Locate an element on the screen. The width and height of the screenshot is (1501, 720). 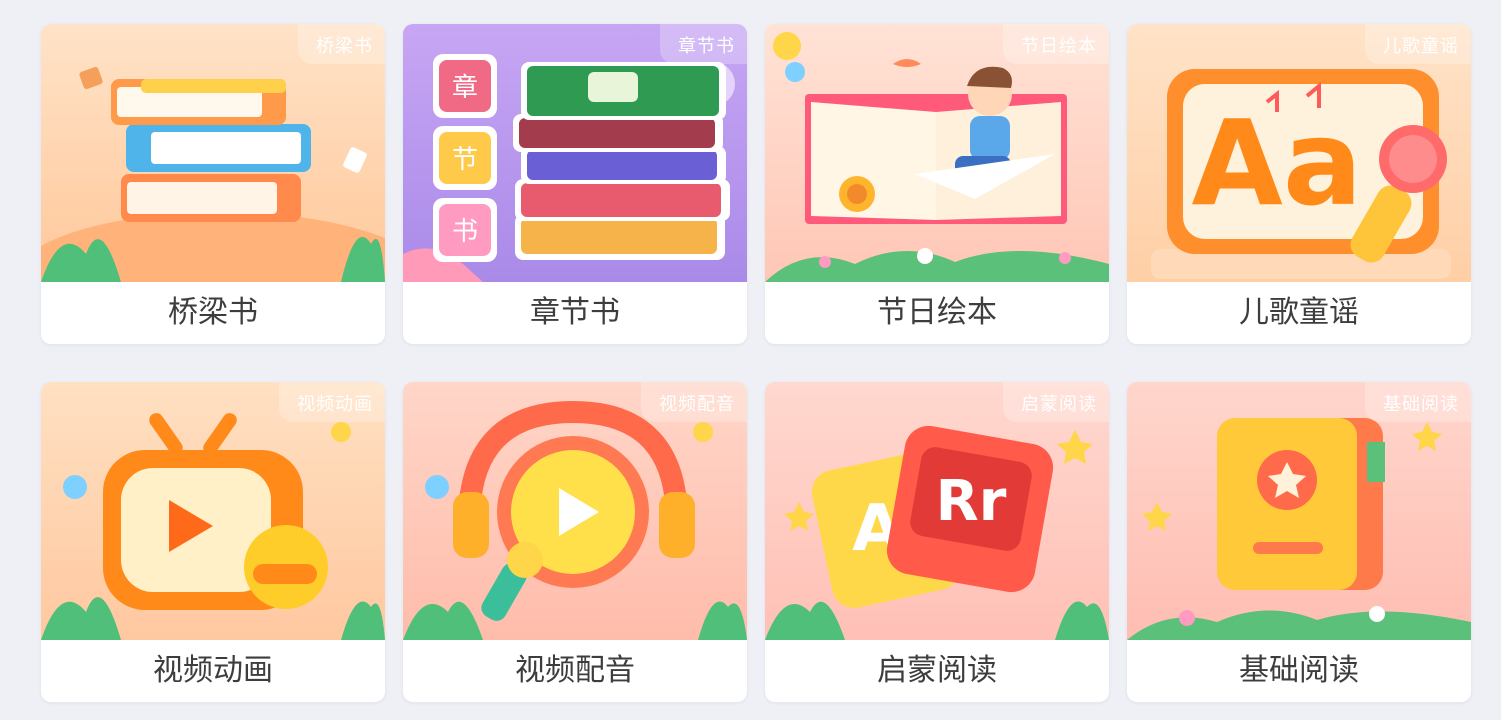
category-title: 章节书 is located at coordinates (575, 312).